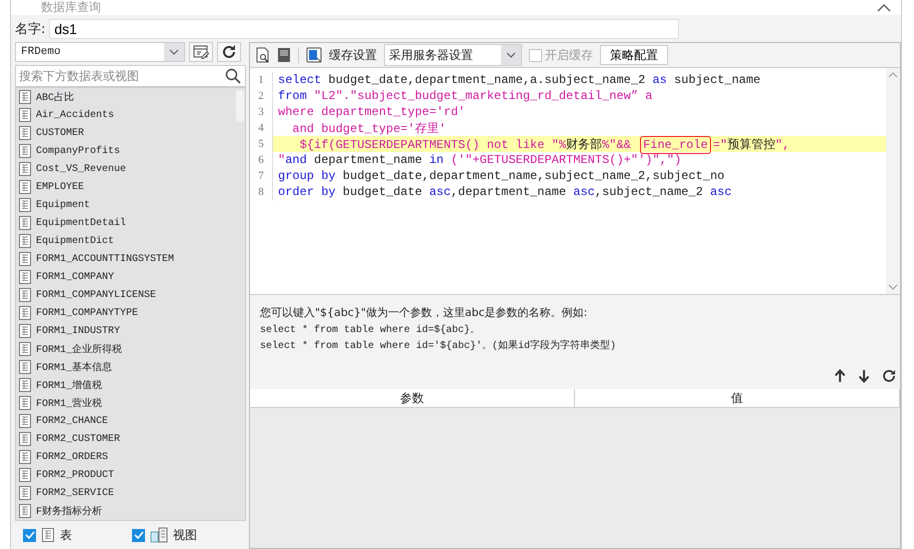  What do you see at coordinates (634, 55) in the screenshot?
I see `strategy-config-button: 策略配置` at bounding box center [634, 55].